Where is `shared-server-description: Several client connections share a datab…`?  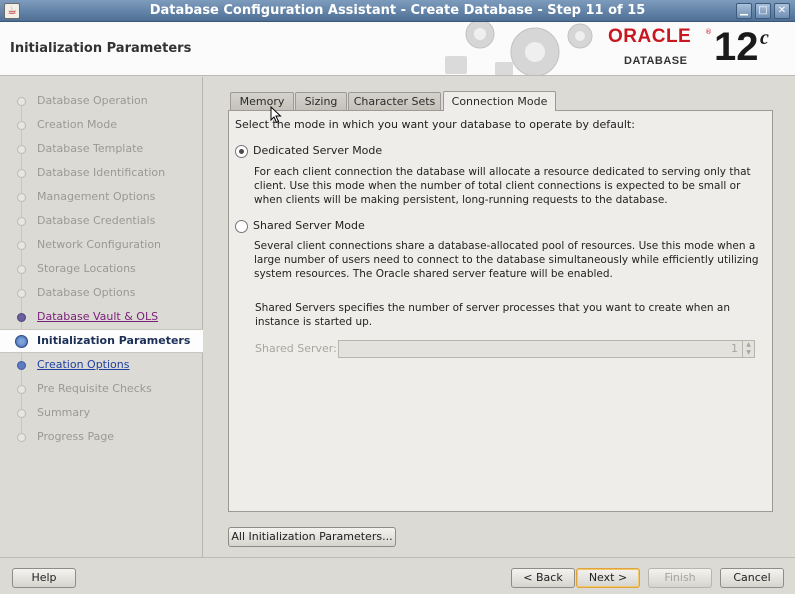
shared-server-description: Several client connections share a datab… is located at coordinates (506, 260).